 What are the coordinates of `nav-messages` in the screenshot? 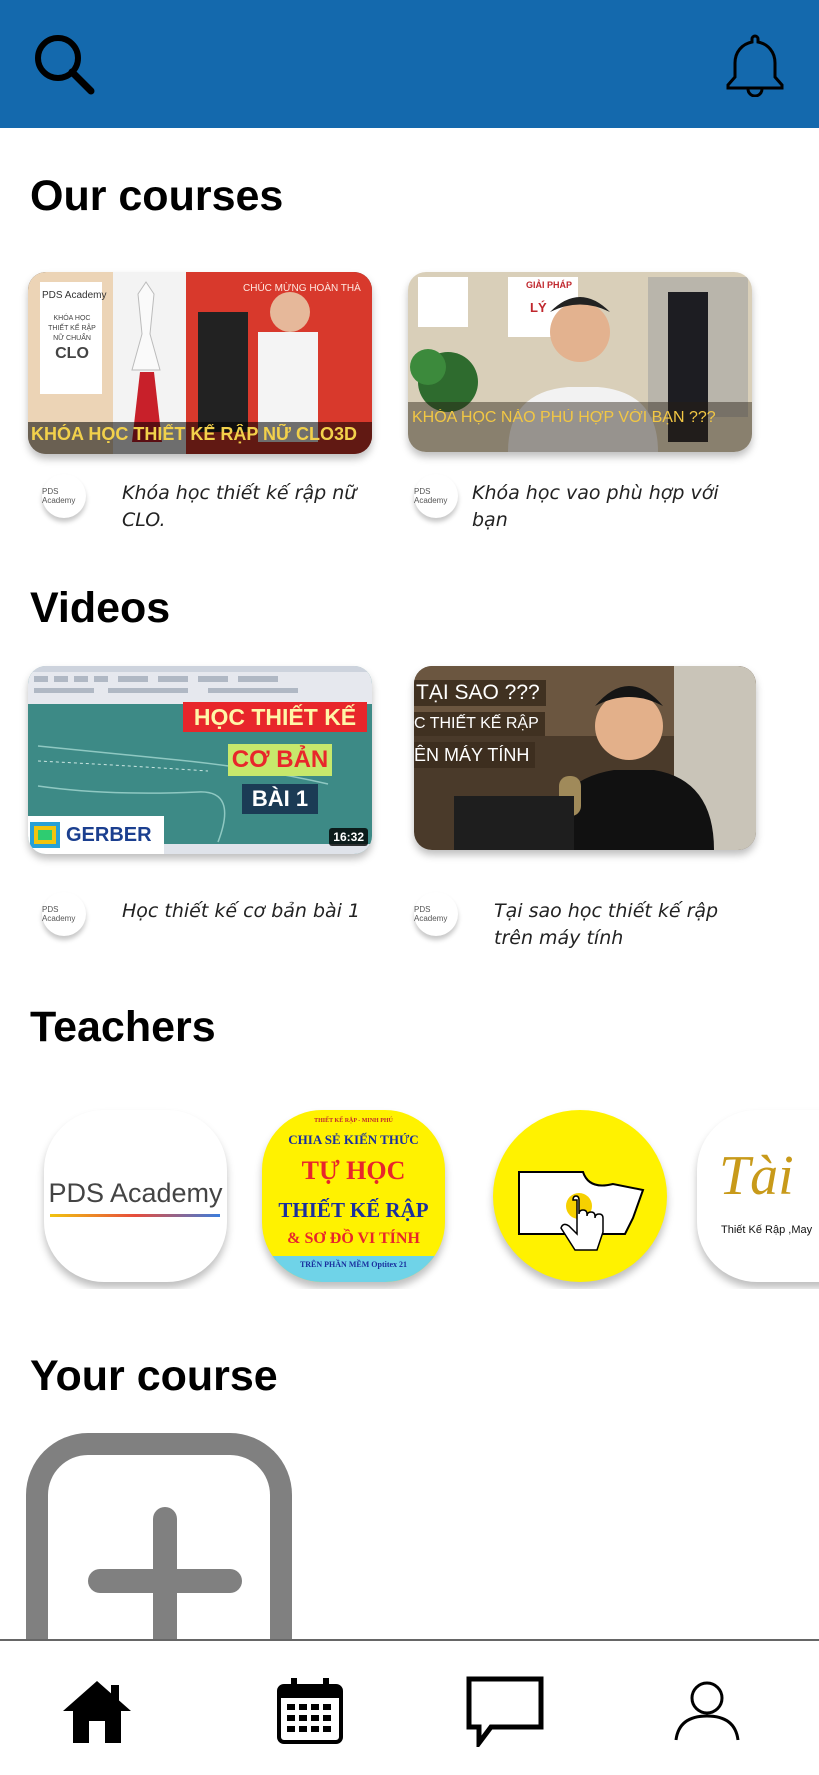 It's located at (505, 1711).